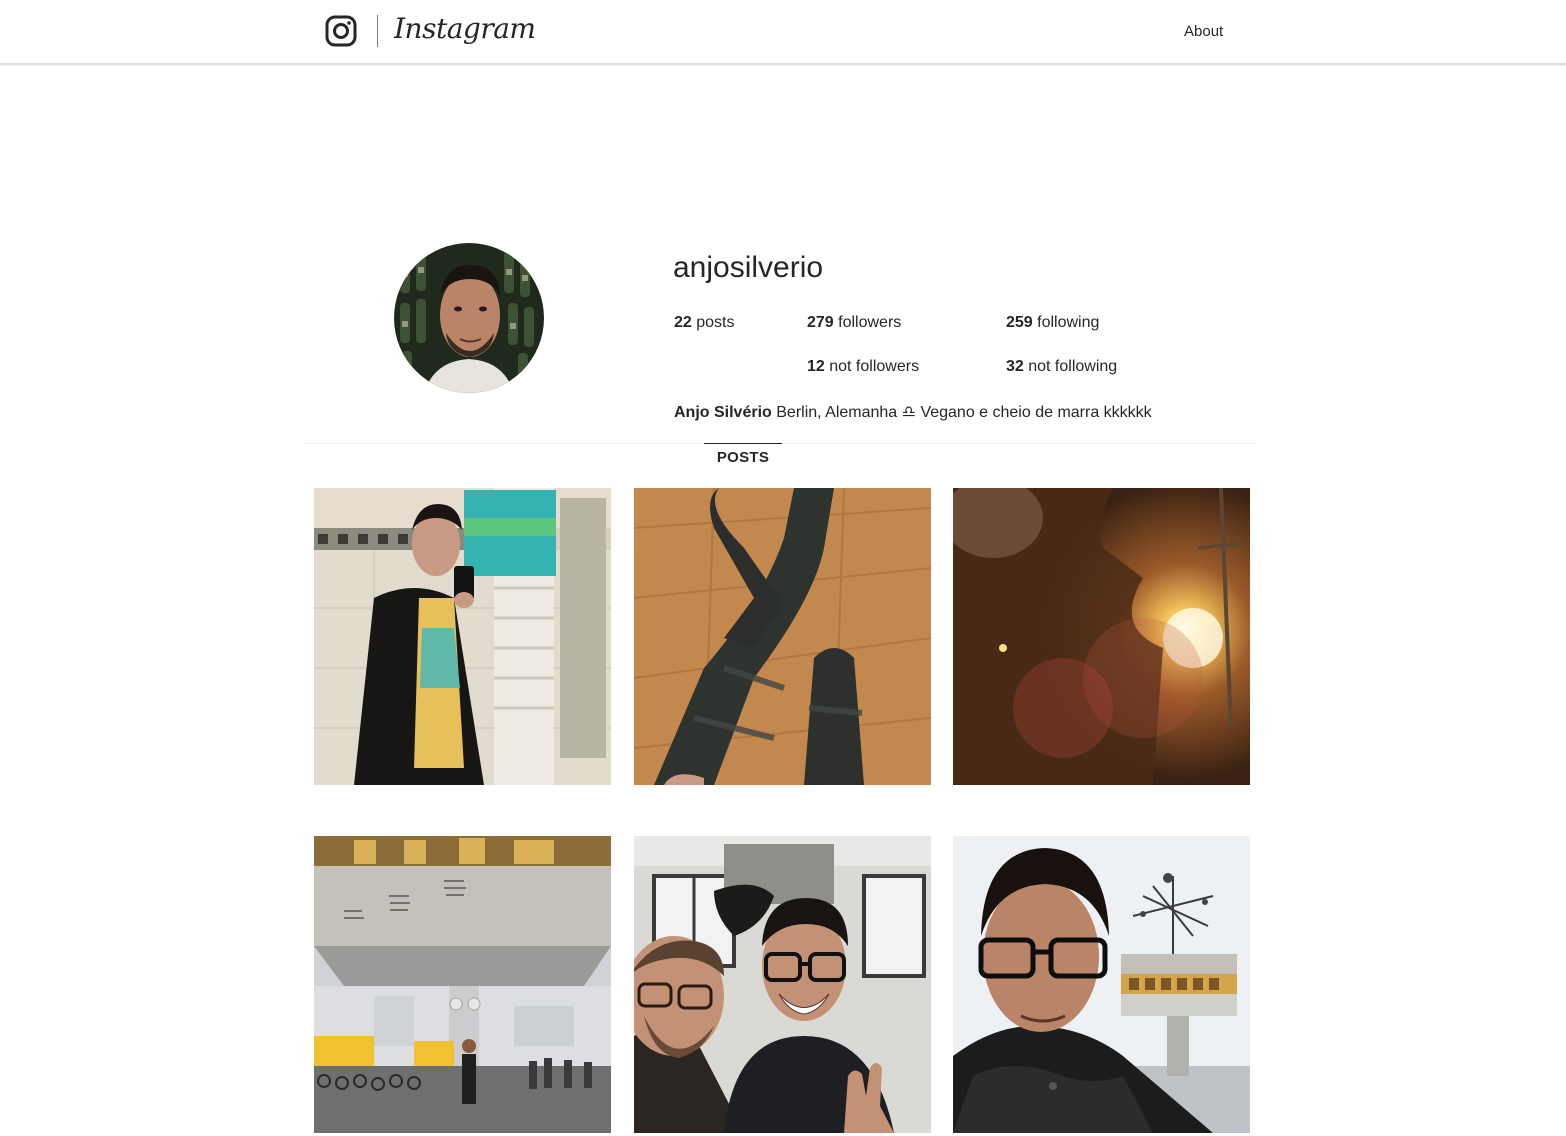 The image size is (1566, 1136). What do you see at coordinates (683, 322) in the screenshot?
I see `posts-count: 22` at bounding box center [683, 322].